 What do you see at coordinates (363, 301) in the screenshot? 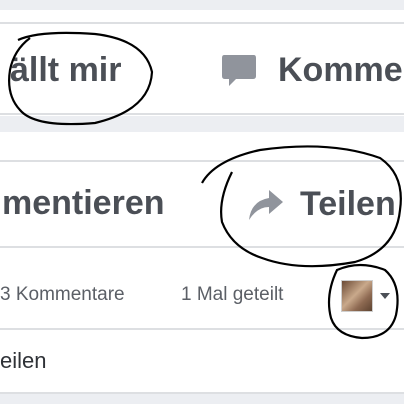
I see `annotation-circle-avatar` at bounding box center [363, 301].